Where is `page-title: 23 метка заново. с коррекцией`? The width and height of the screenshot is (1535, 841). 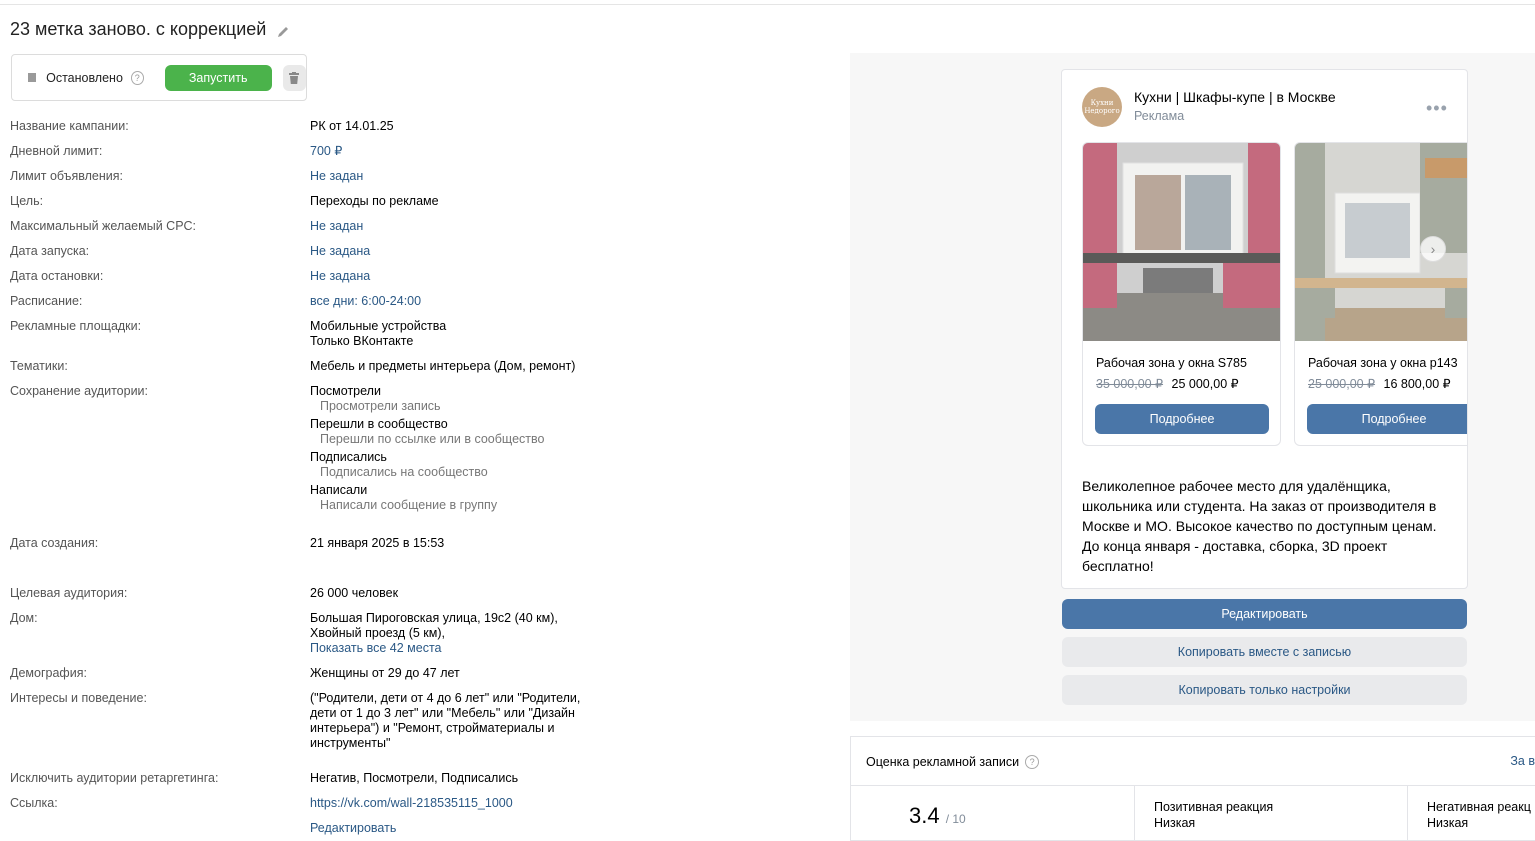 page-title: 23 метка заново. с коррекцией is located at coordinates (150, 29).